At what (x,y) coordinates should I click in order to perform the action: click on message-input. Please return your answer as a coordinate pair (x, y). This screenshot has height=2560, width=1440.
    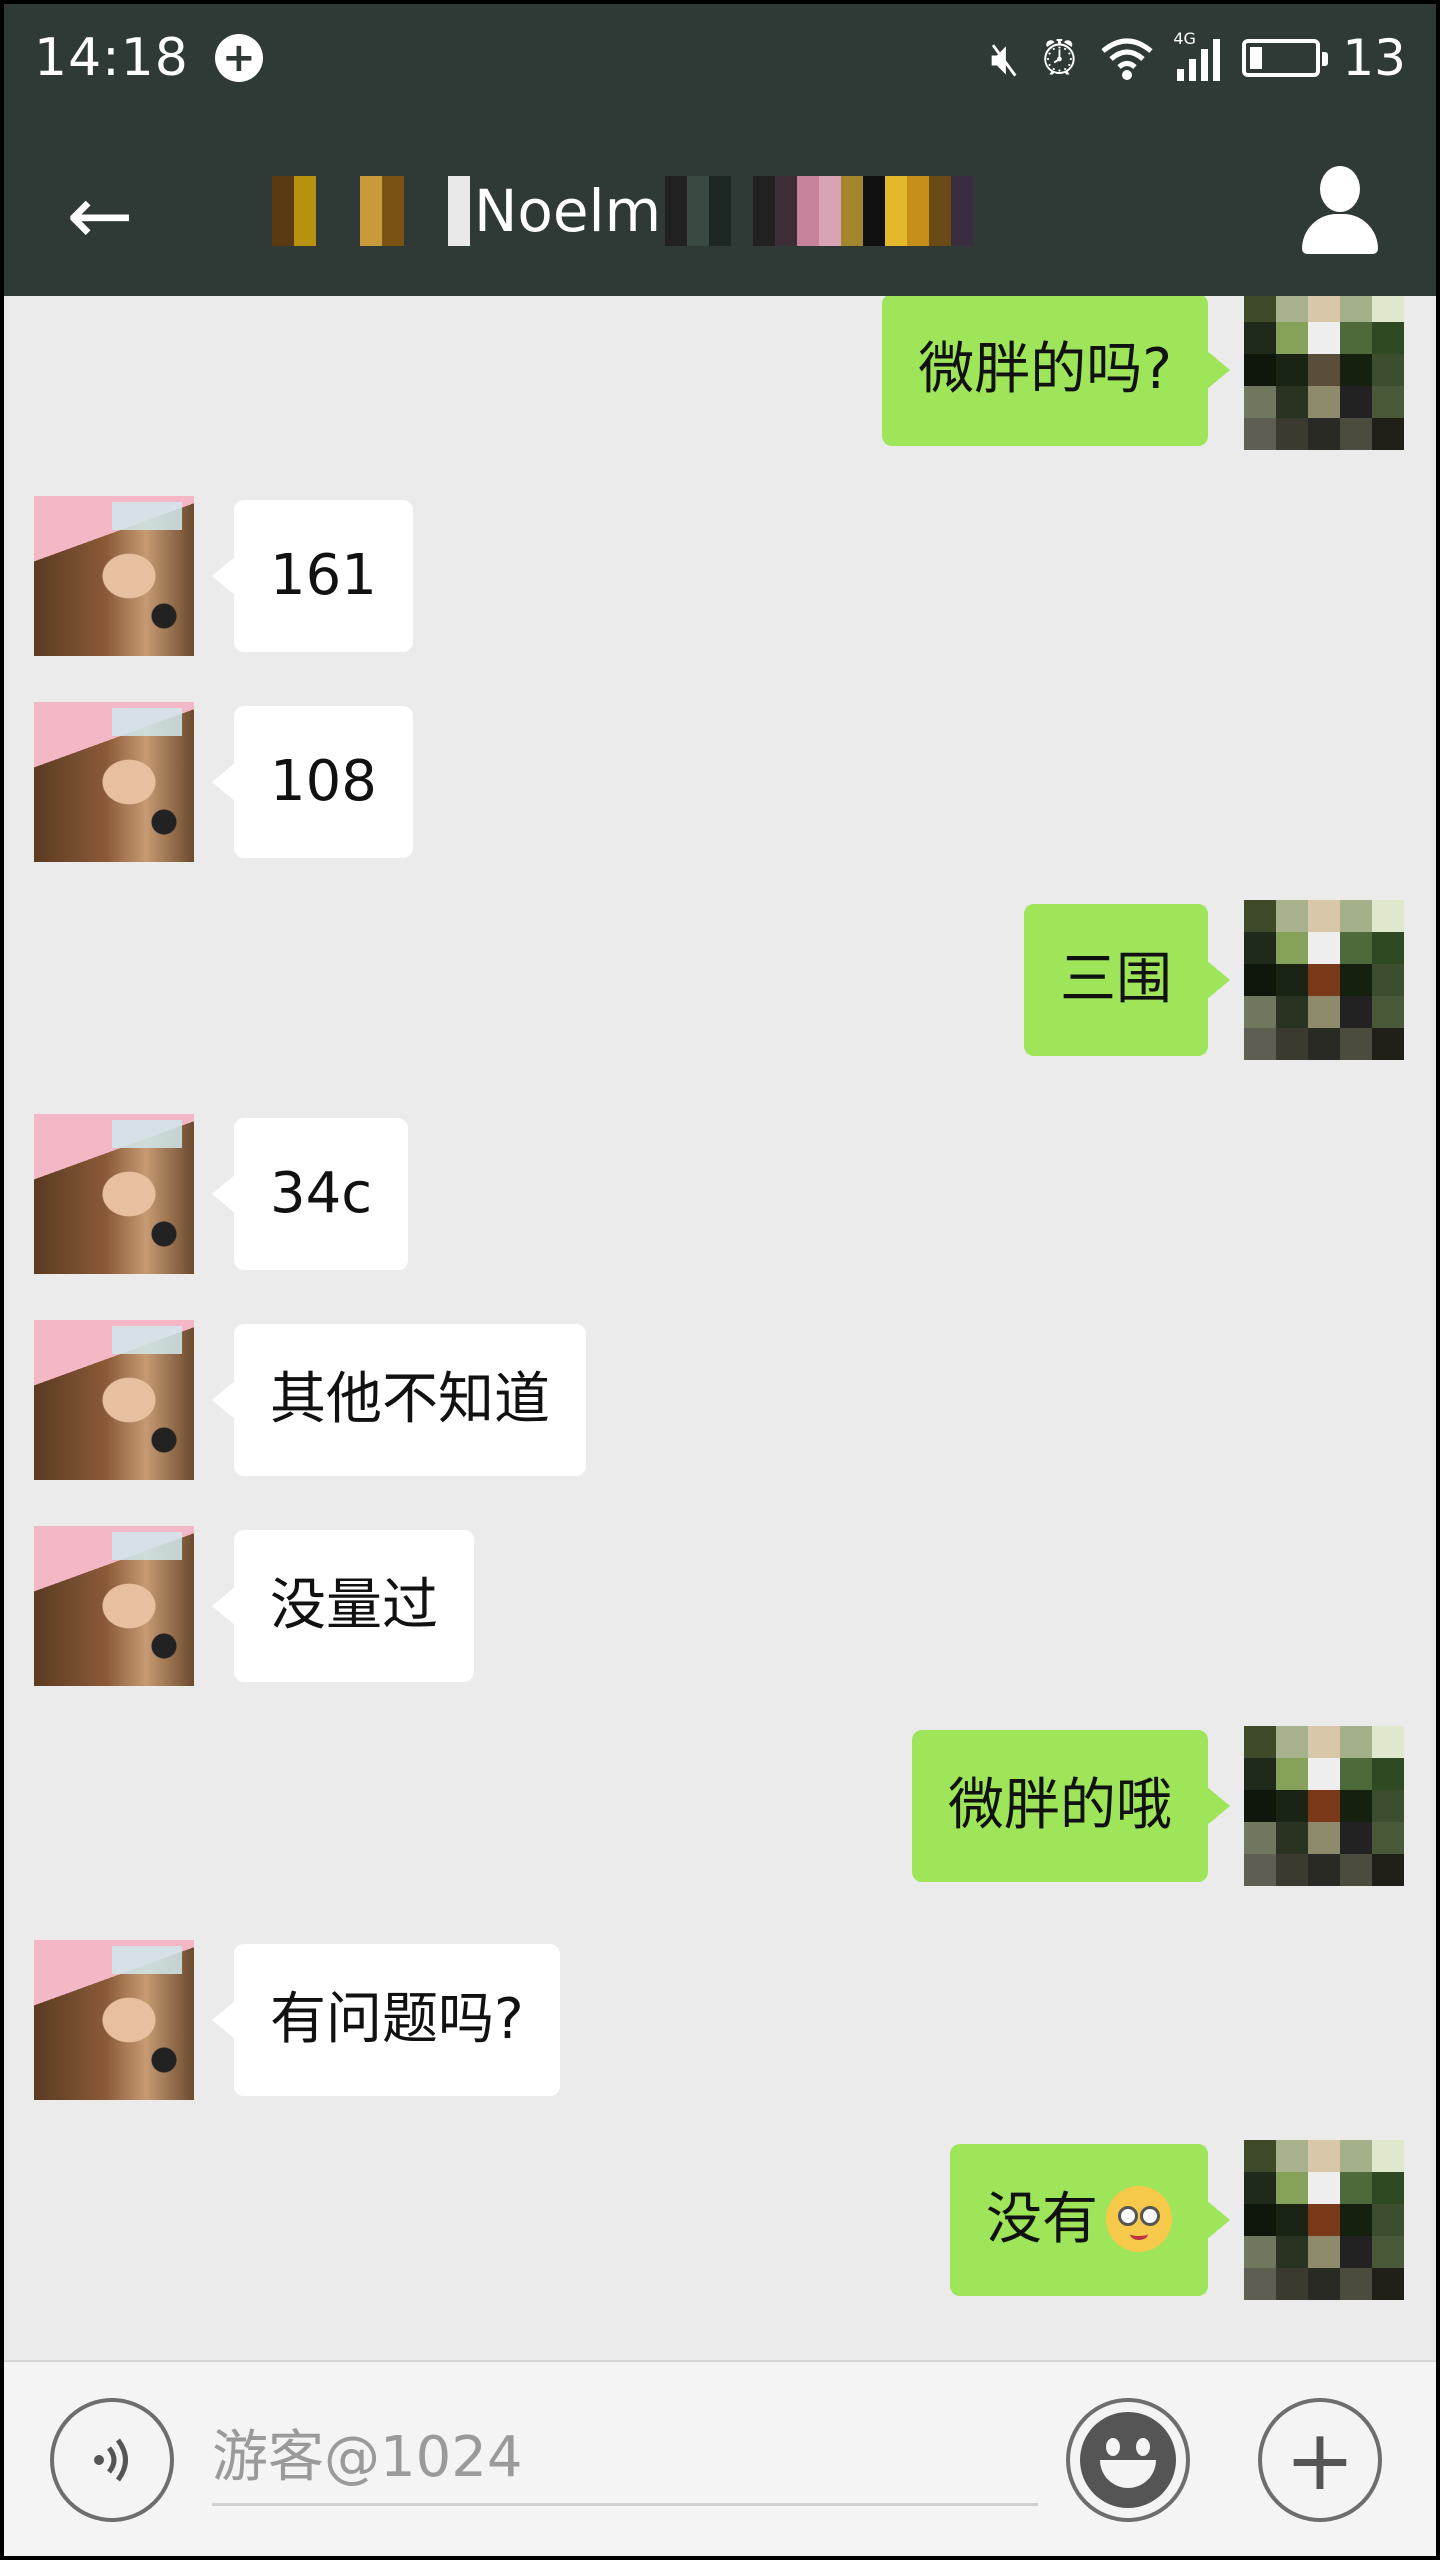
    Looking at the image, I should click on (625, 2461).